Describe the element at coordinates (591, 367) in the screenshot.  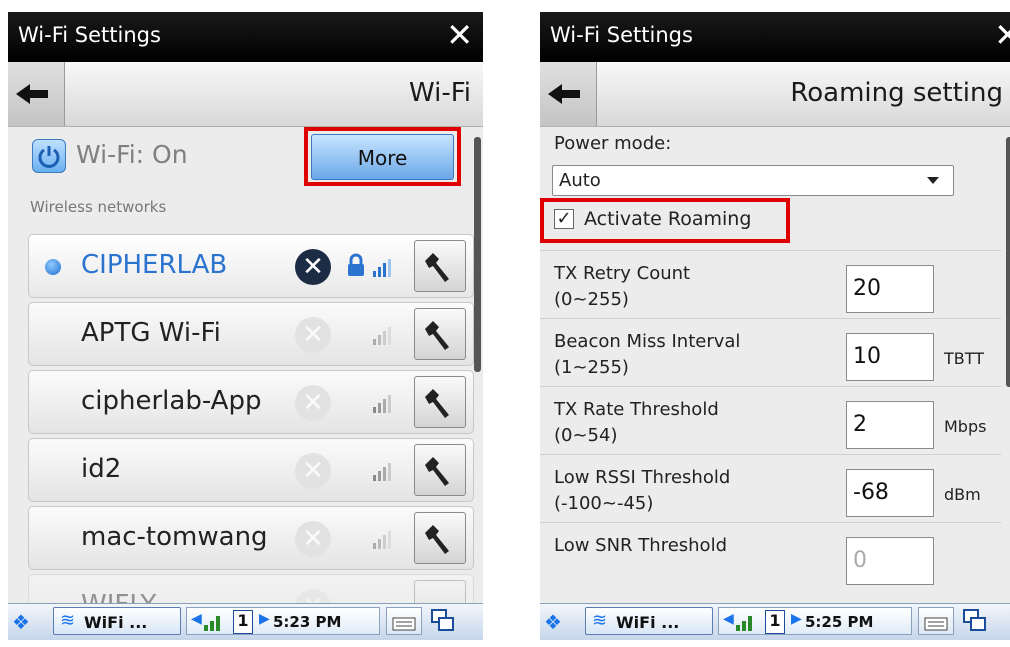
I see `field-range-text: (1~255)` at that location.